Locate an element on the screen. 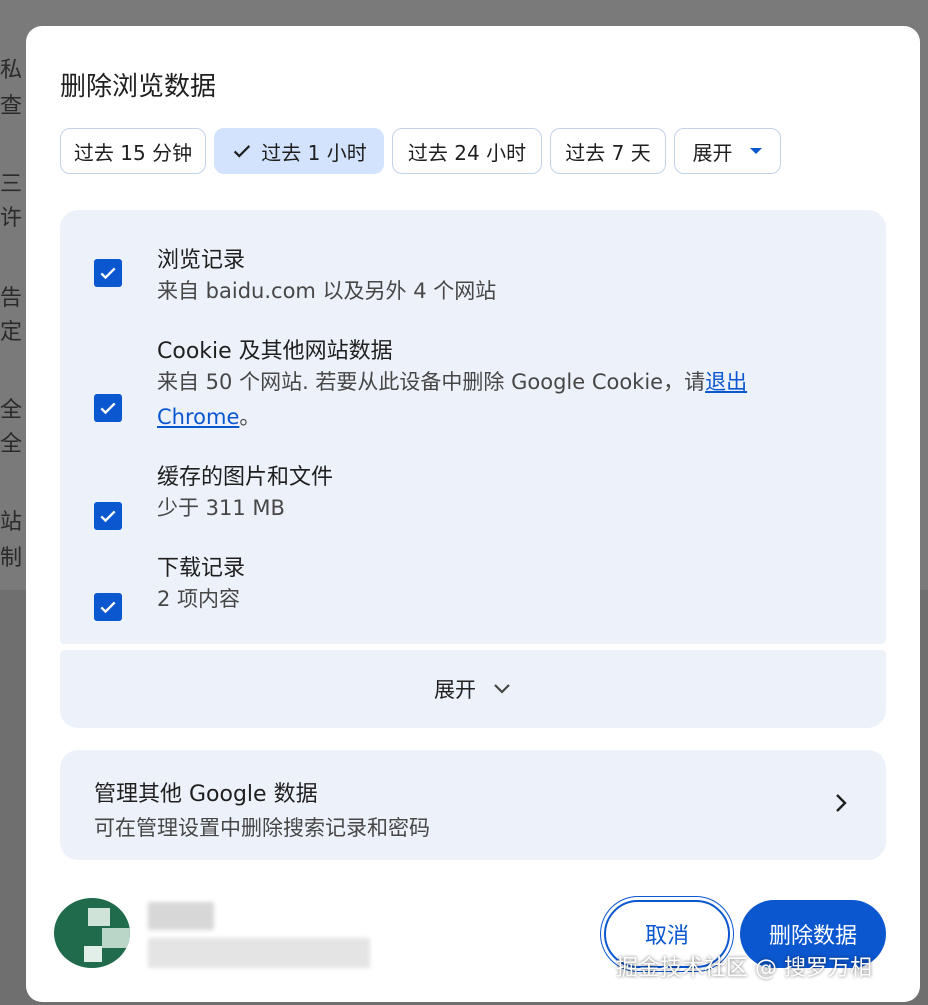 This screenshot has height=1005, width=928. item-title: 浏览记录 is located at coordinates (201, 260).